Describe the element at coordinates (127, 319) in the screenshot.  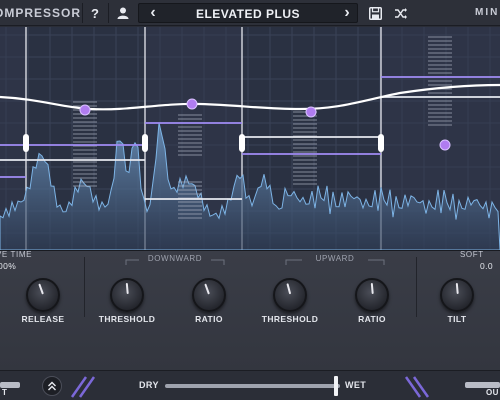
I see `downward-threshold-label: THRESHOLD` at that location.